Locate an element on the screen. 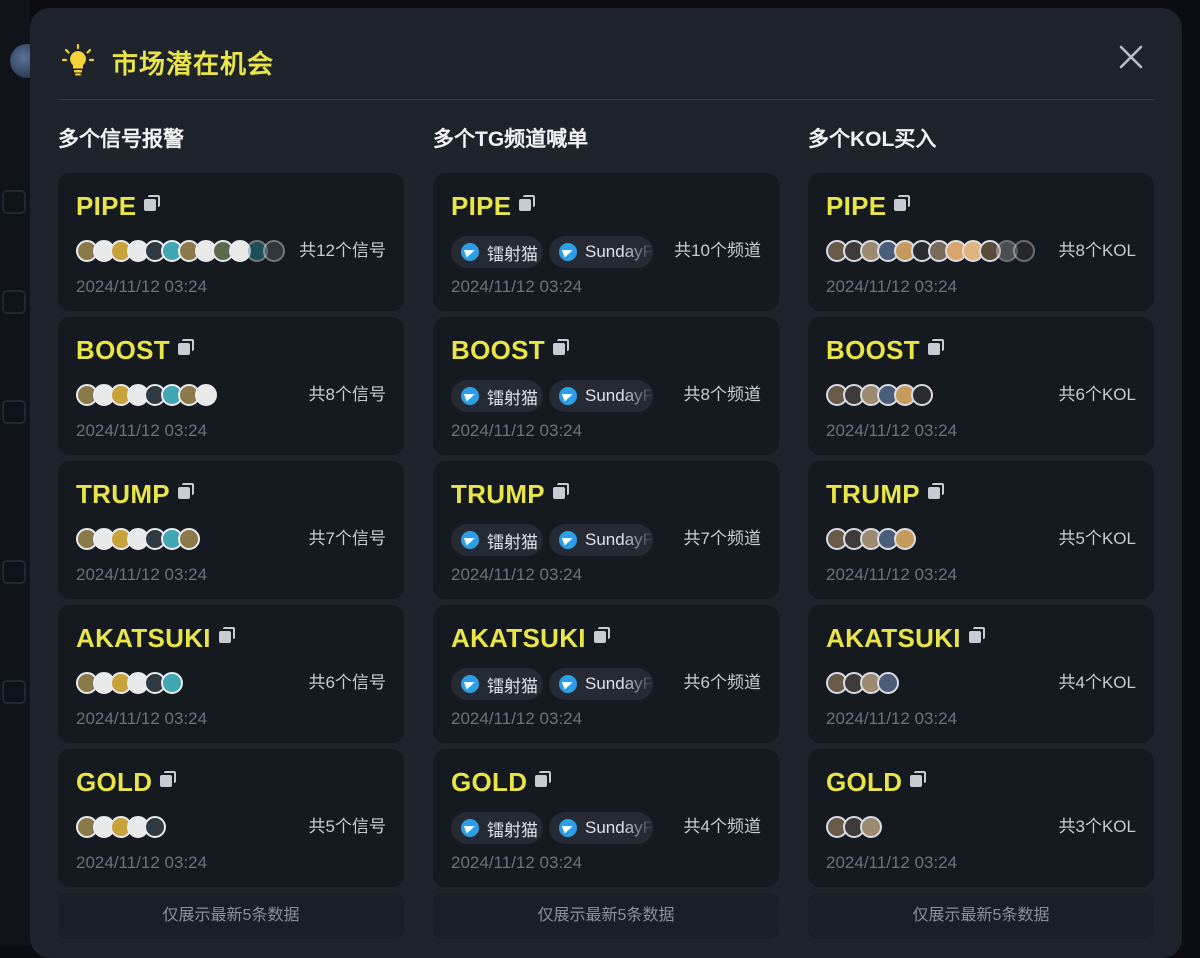 The image size is (1200, 958). token-card: GOLD 镭射猫 SundayFu 共4个频道 2024/11/12 03:24 is located at coordinates (606, 818).